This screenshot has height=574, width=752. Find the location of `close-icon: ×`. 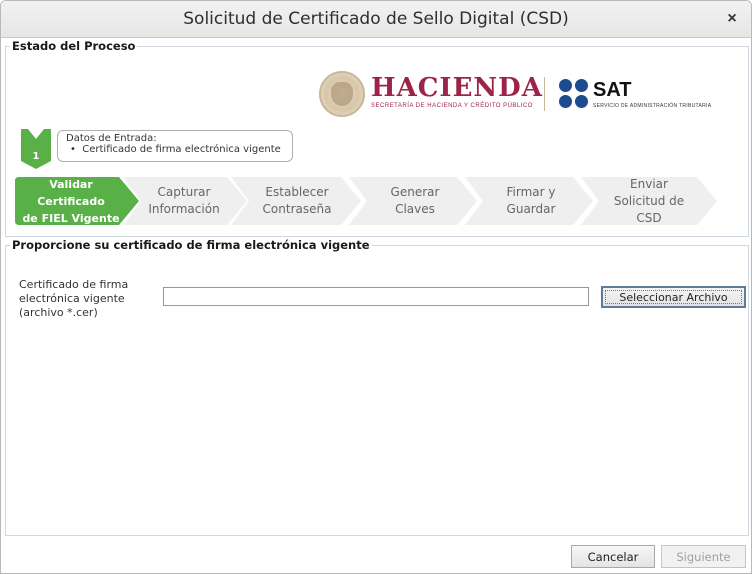

close-icon: × is located at coordinates (732, 19).